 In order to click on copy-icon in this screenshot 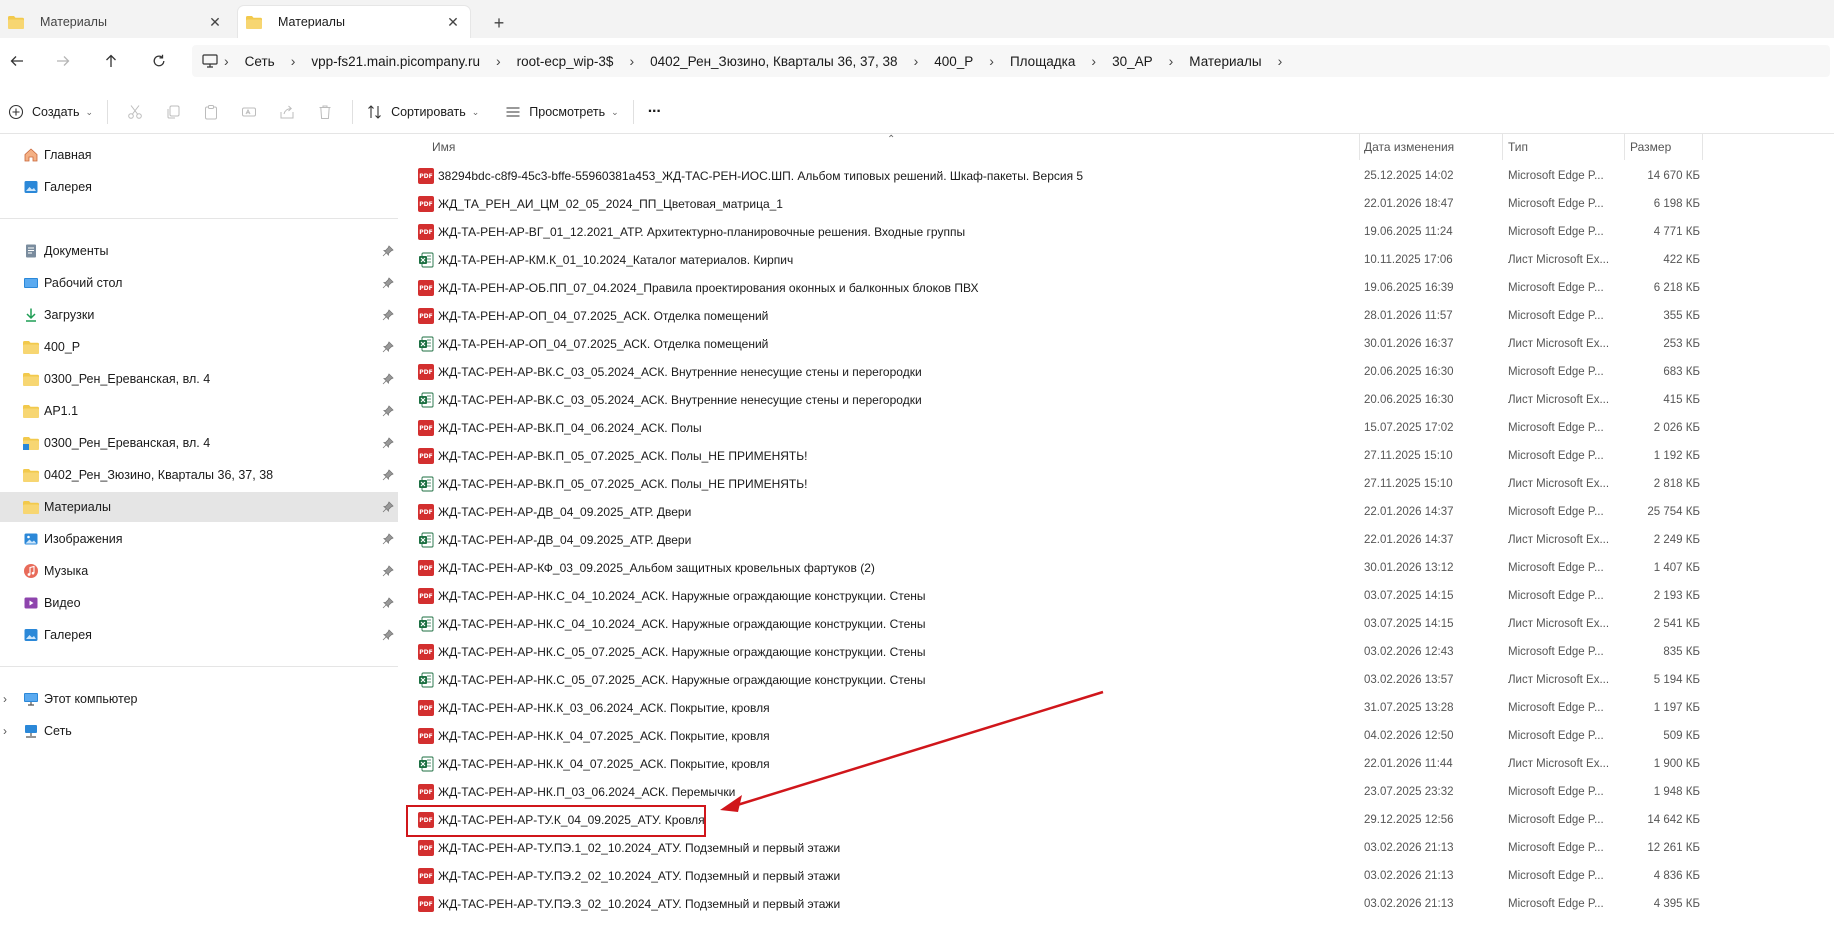, I will do `click(173, 112)`.